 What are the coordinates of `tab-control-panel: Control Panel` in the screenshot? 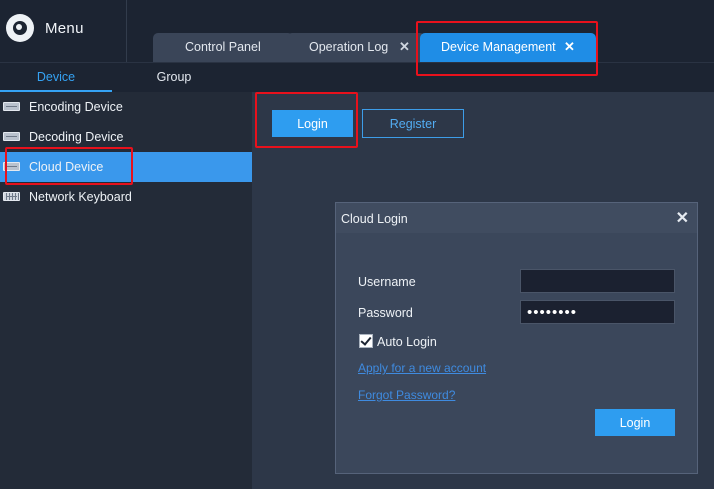 It's located at (223, 47).